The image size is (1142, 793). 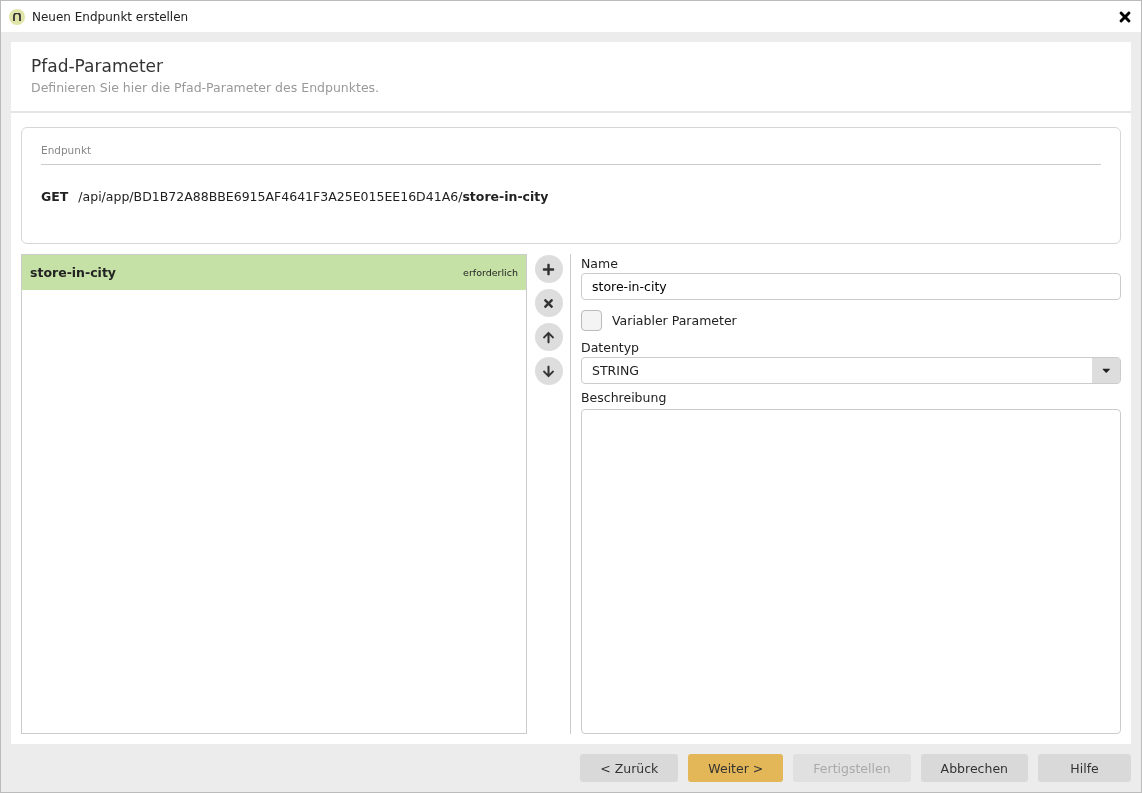 What do you see at coordinates (17, 16) in the screenshot?
I see `app-logo-icon` at bounding box center [17, 16].